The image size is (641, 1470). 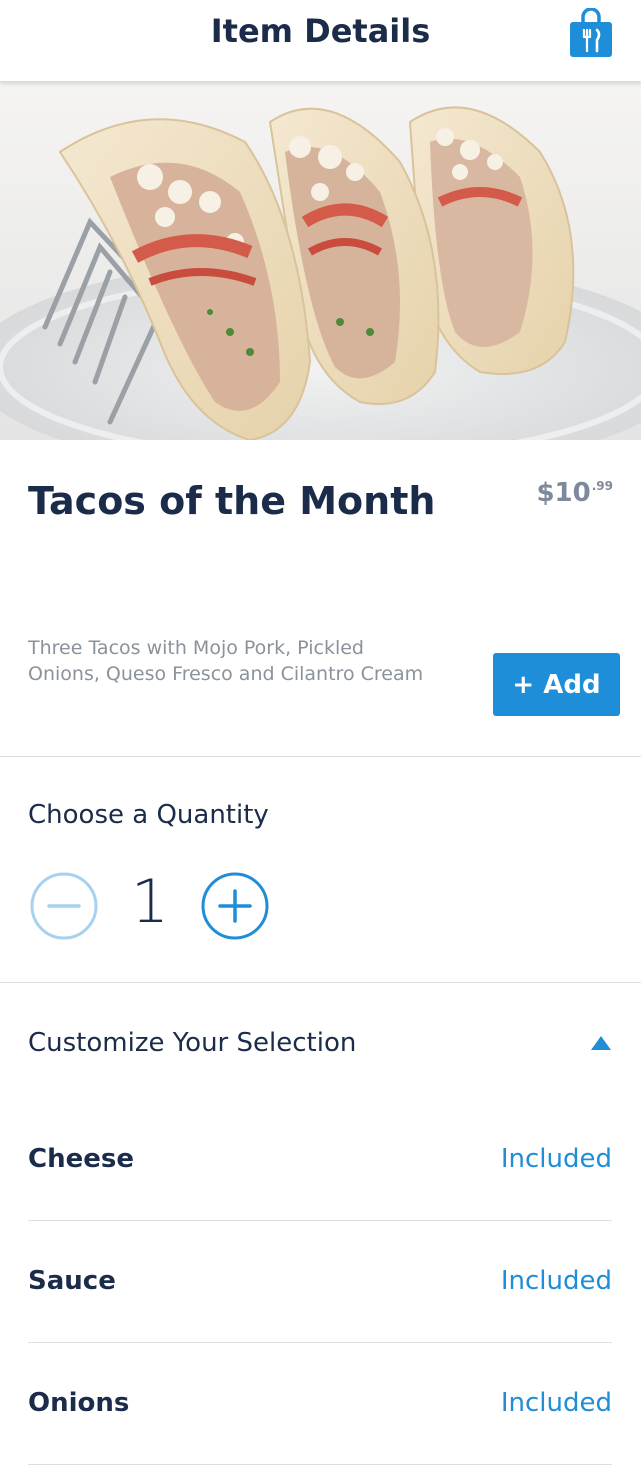 I want to click on plus-circle-icon, so click(x=235, y=906).